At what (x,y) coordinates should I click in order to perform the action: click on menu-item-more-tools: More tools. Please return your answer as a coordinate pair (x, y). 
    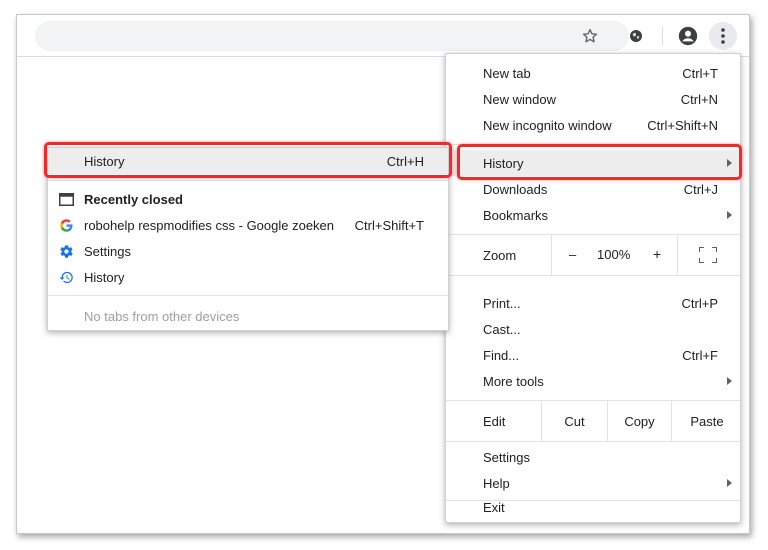
    Looking at the image, I should click on (593, 381).